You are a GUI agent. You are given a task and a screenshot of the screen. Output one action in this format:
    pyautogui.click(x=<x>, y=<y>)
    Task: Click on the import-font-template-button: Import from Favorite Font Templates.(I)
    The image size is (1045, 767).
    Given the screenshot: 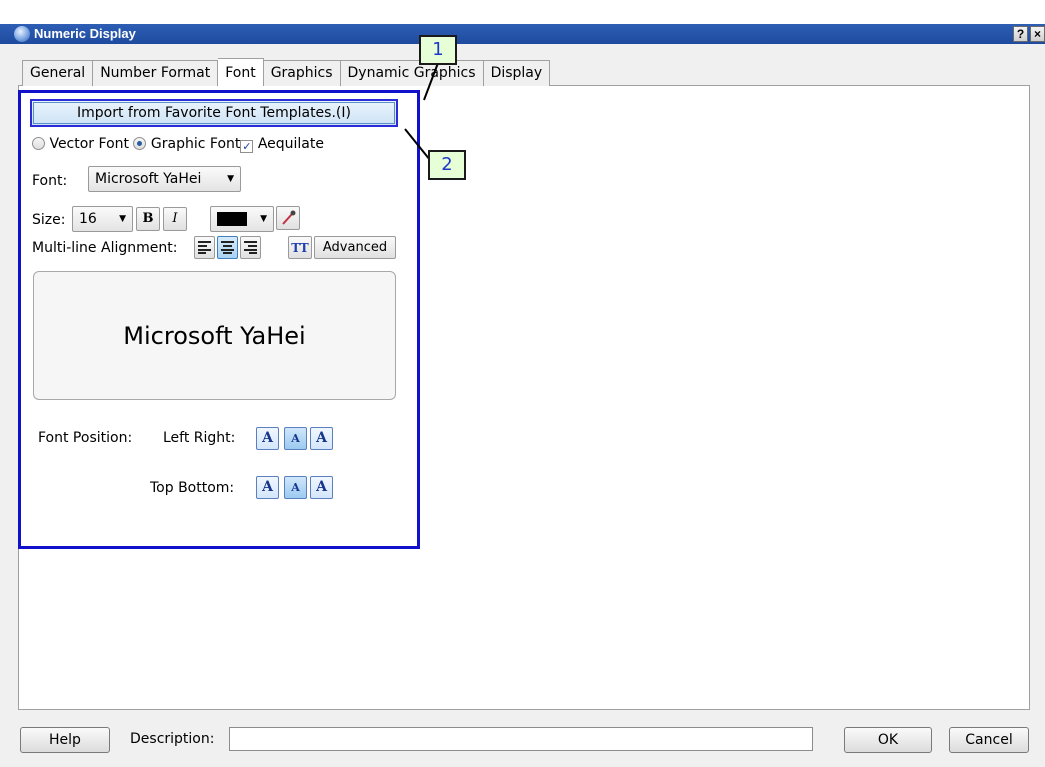 What is the action you would take?
    pyautogui.click(x=214, y=113)
    